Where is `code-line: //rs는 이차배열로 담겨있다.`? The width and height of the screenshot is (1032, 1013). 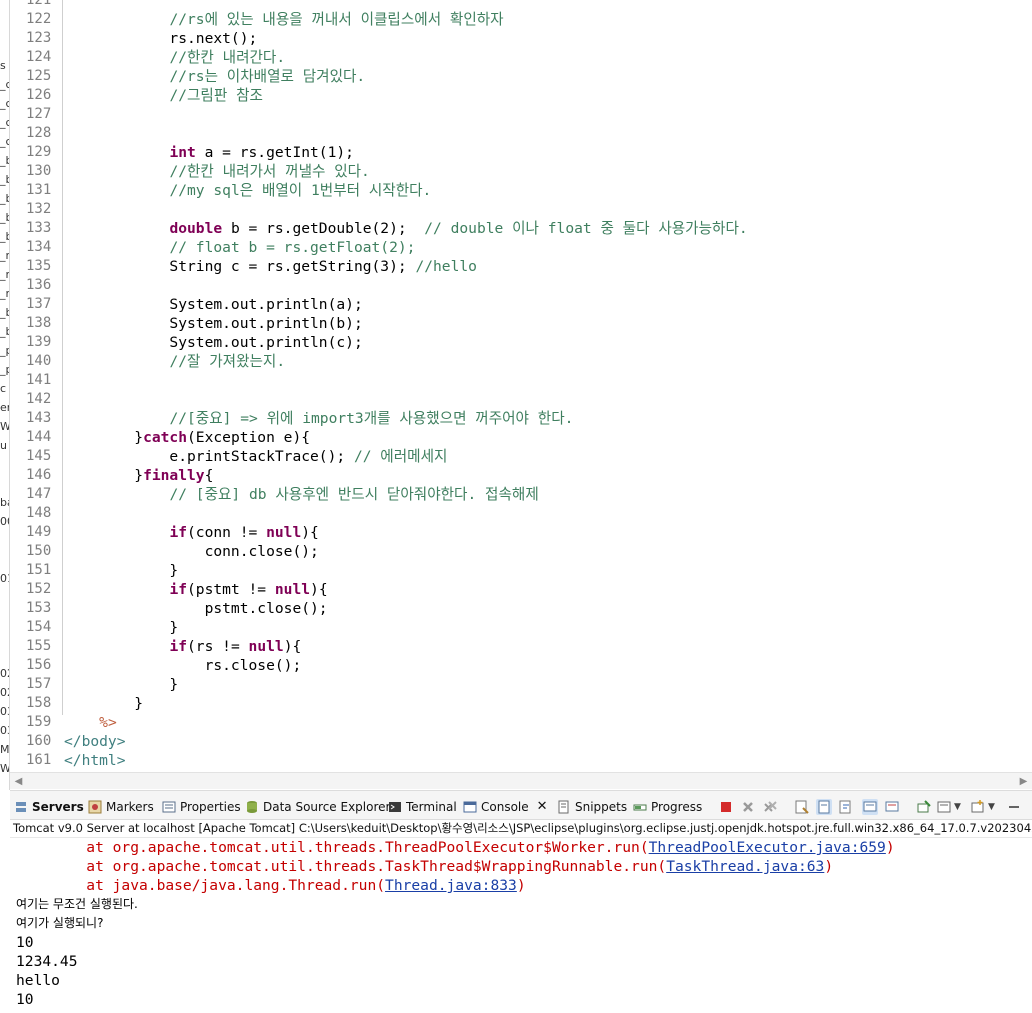 code-line: //rs는 이차배열로 담겨있다. is located at coordinates (544, 76).